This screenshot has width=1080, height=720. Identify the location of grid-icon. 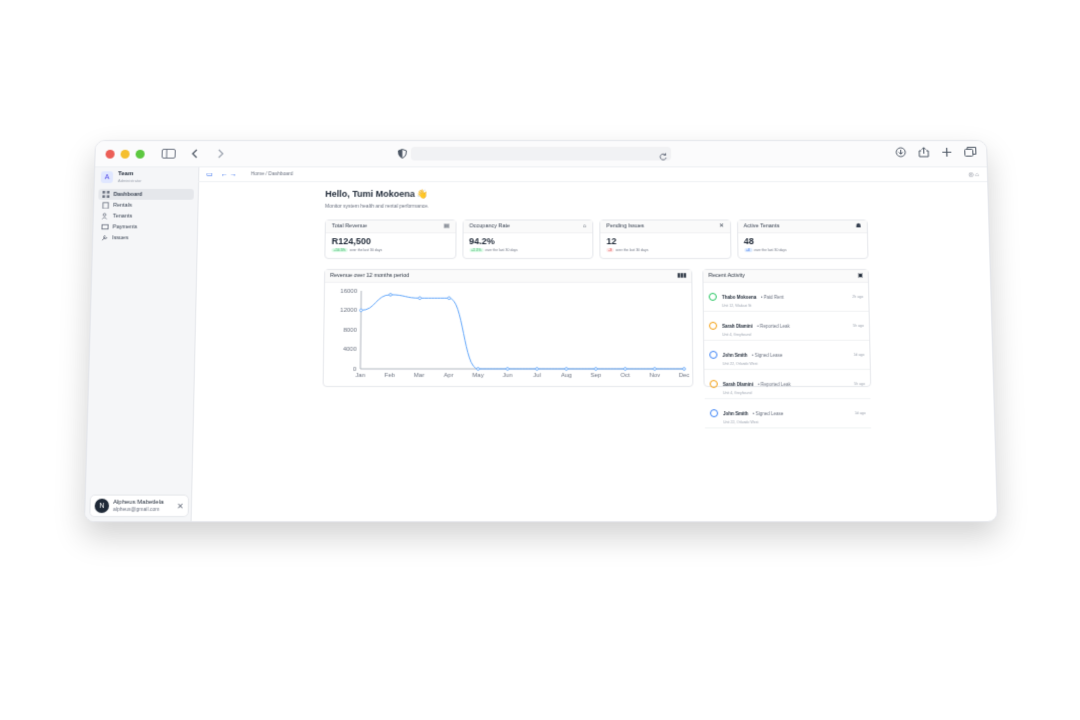
(105, 194).